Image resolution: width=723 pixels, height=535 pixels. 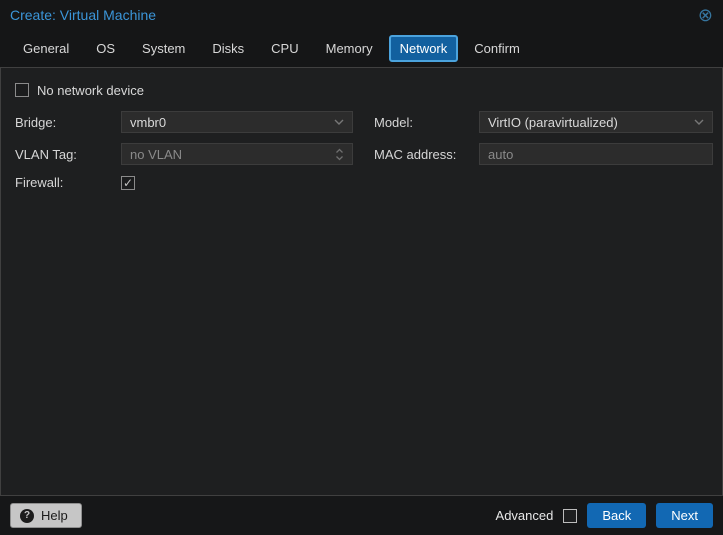 I want to click on model-label: Model:, so click(x=394, y=122).